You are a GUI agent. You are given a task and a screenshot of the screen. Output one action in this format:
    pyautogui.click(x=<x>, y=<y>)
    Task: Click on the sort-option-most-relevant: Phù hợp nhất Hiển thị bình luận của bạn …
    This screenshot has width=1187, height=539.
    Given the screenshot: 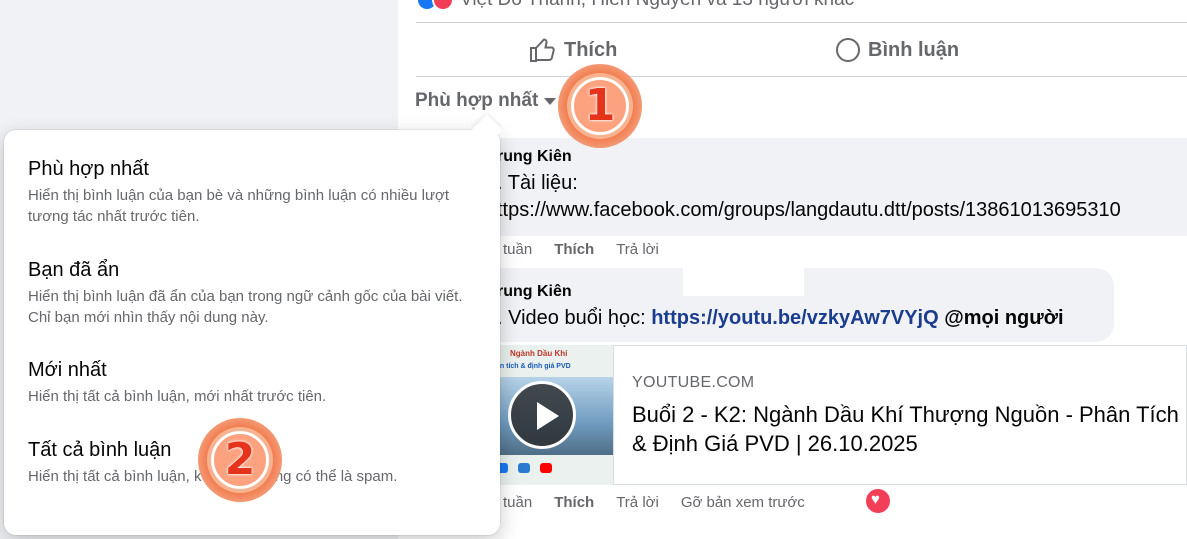 What is the action you would take?
    pyautogui.click(x=252, y=192)
    